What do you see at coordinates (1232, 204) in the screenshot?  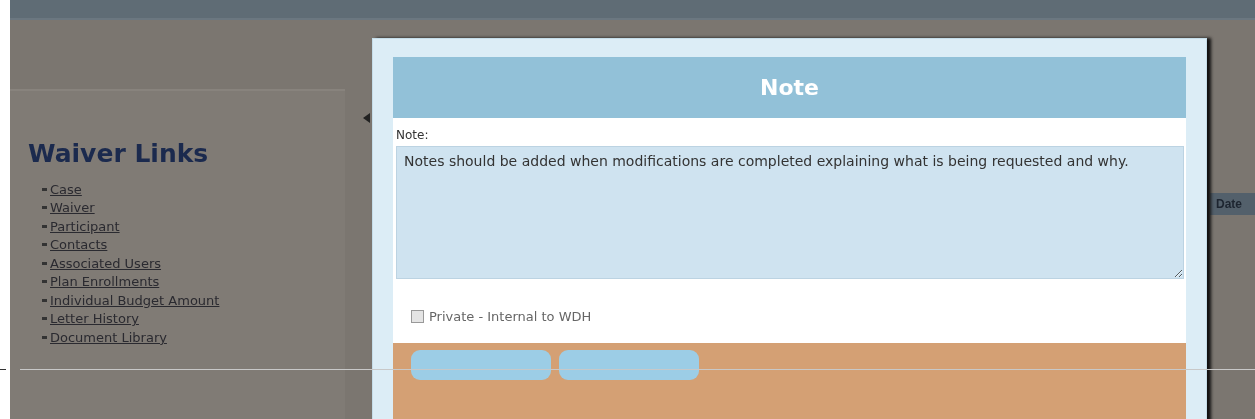 I see `table-header: Date` at bounding box center [1232, 204].